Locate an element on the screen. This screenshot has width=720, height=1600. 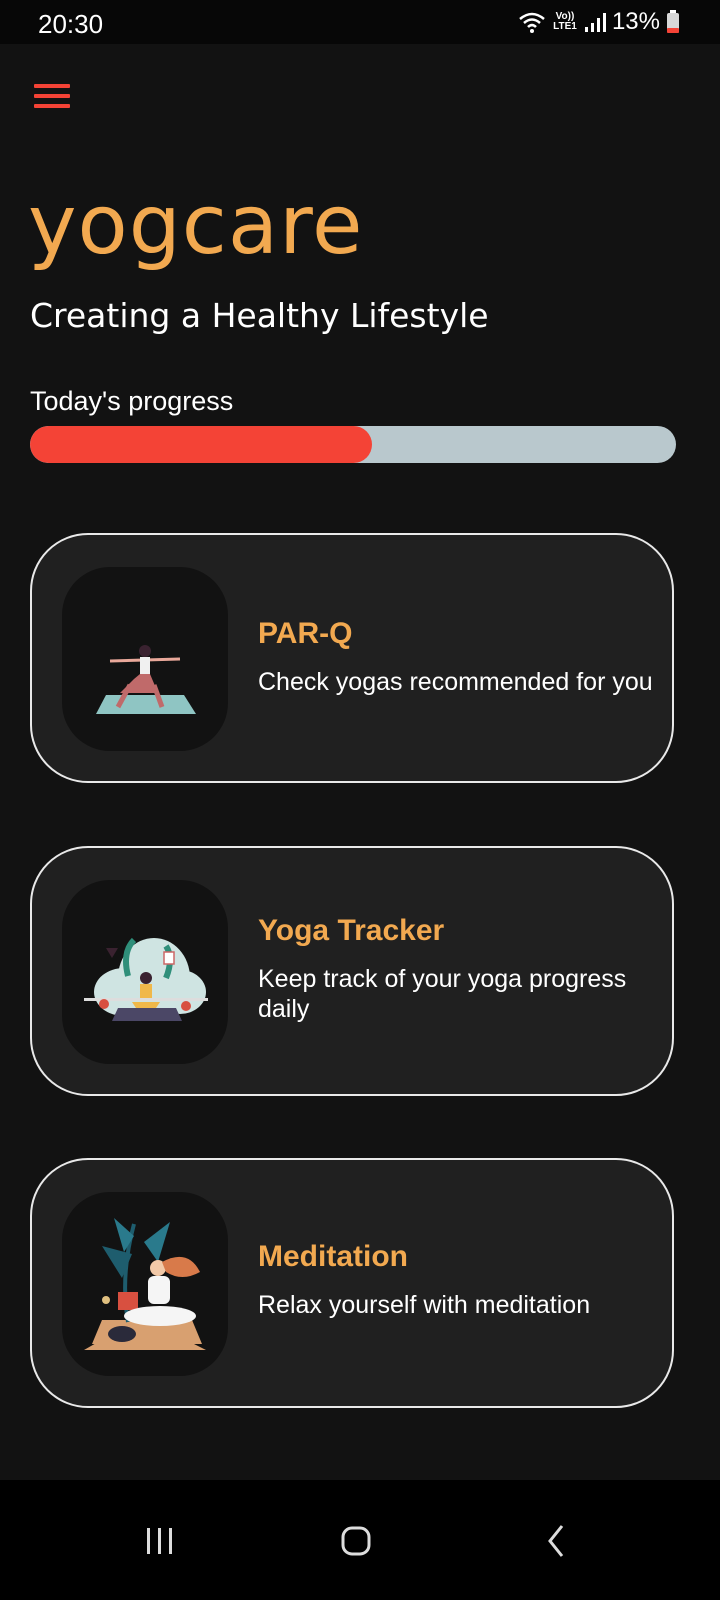
card-description: Check yogas recommended for you is located at coordinates (455, 682).